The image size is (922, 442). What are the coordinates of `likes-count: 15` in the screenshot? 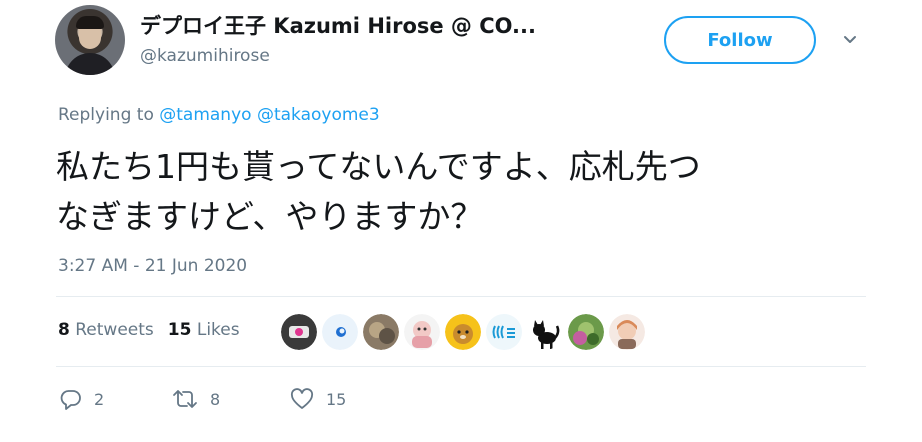 It's located at (180, 330).